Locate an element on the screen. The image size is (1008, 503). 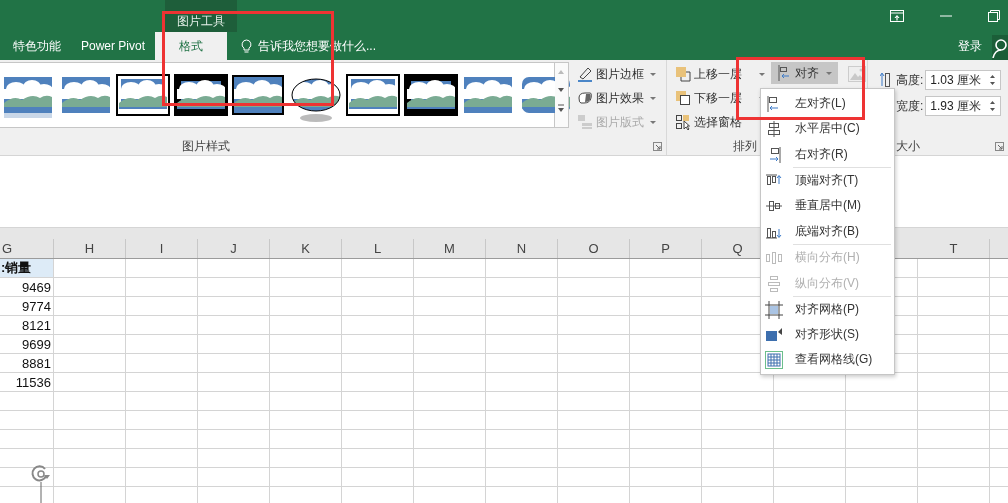
height-icon is located at coordinates (885, 80).